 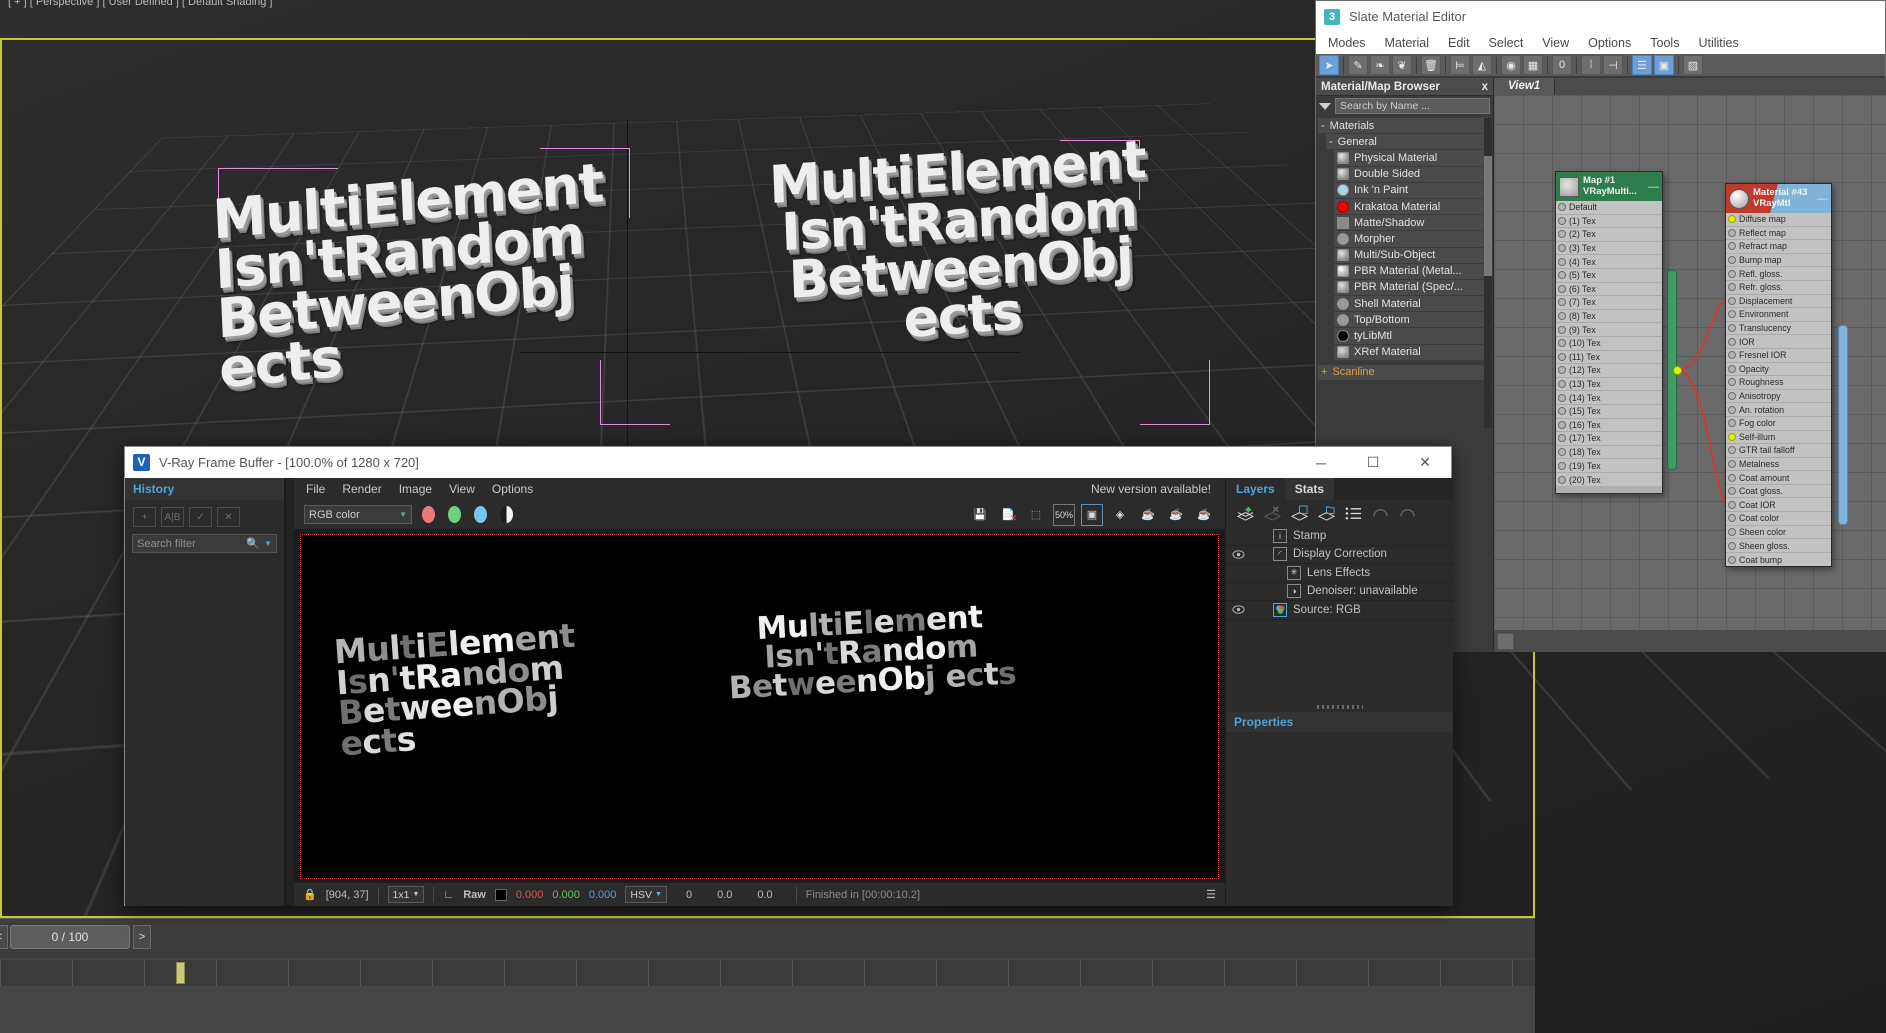 I want to click on select-arrow-icon: ➤, so click(x=1329, y=65).